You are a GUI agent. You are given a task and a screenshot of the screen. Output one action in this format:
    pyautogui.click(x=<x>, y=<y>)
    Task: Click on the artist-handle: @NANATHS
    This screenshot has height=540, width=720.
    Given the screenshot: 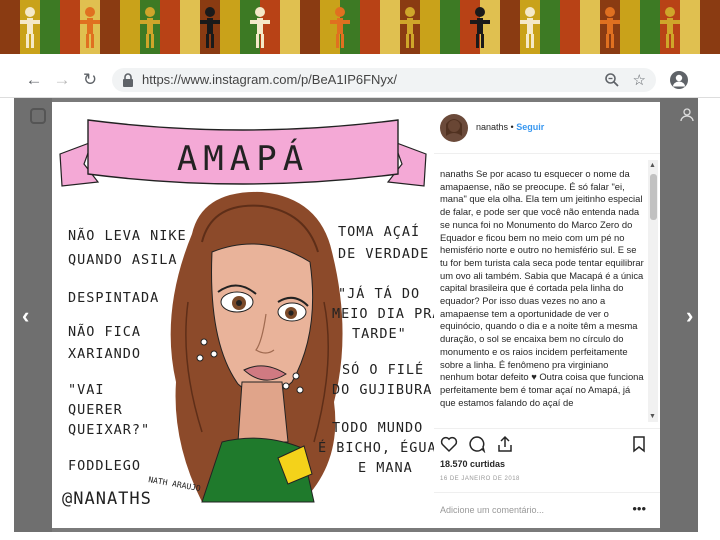 What is the action you would take?
    pyautogui.click(x=107, y=499)
    